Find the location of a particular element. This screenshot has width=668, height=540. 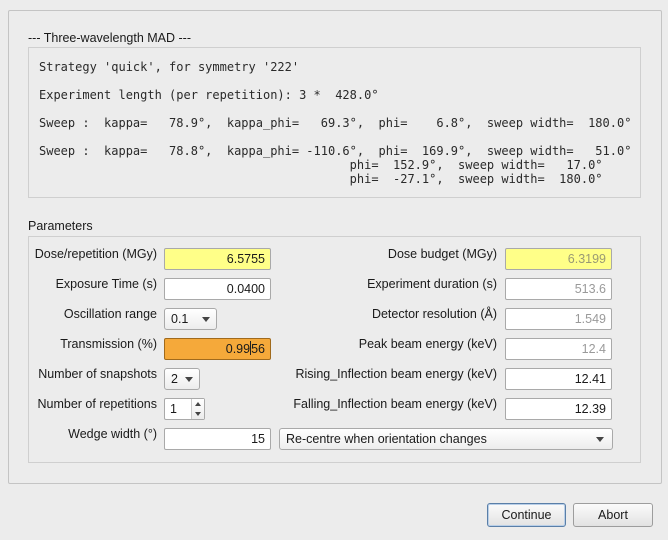

snapshots-label: Number of snapshots is located at coordinates (97, 374).